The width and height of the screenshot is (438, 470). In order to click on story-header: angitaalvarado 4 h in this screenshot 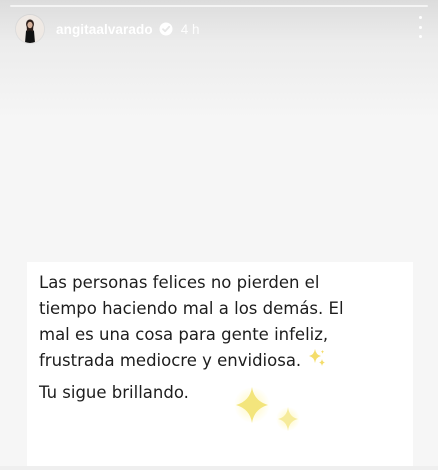, I will do `click(219, 29)`.